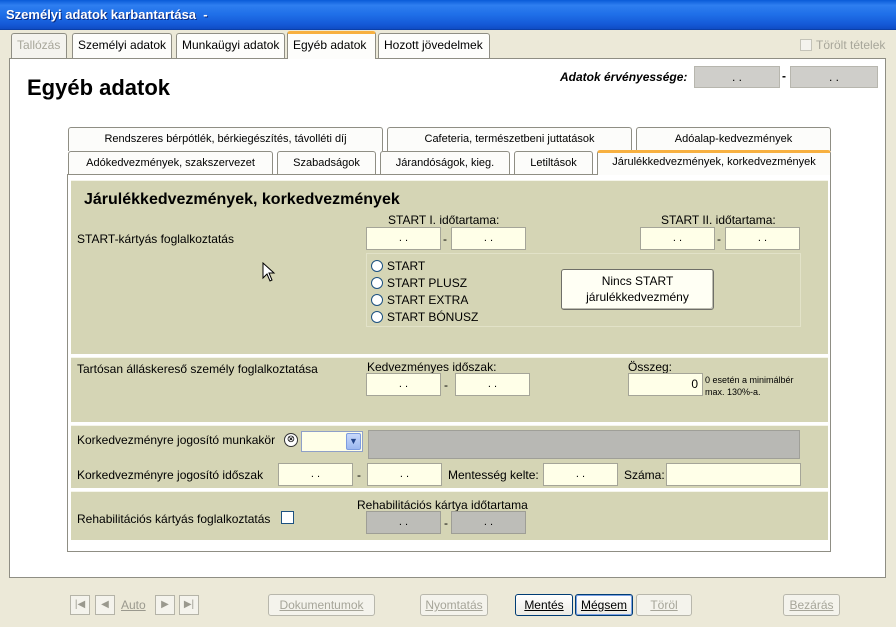 The image size is (896, 627). Describe the element at coordinates (170, 163) in the screenshot. I see `subtab-adokedvezmenyek: Adókedvezmények, szakszervezet` at that location.